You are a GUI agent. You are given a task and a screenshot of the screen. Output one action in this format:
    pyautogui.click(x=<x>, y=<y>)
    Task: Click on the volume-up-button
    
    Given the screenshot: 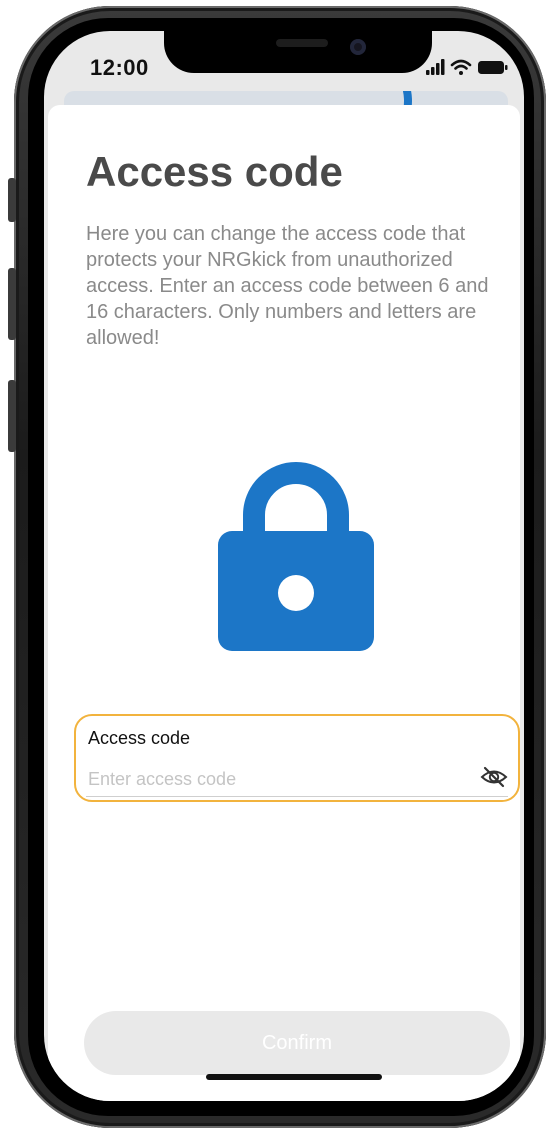 What is the action you would take?
    pyautogui.click(x=12, y=304)
    